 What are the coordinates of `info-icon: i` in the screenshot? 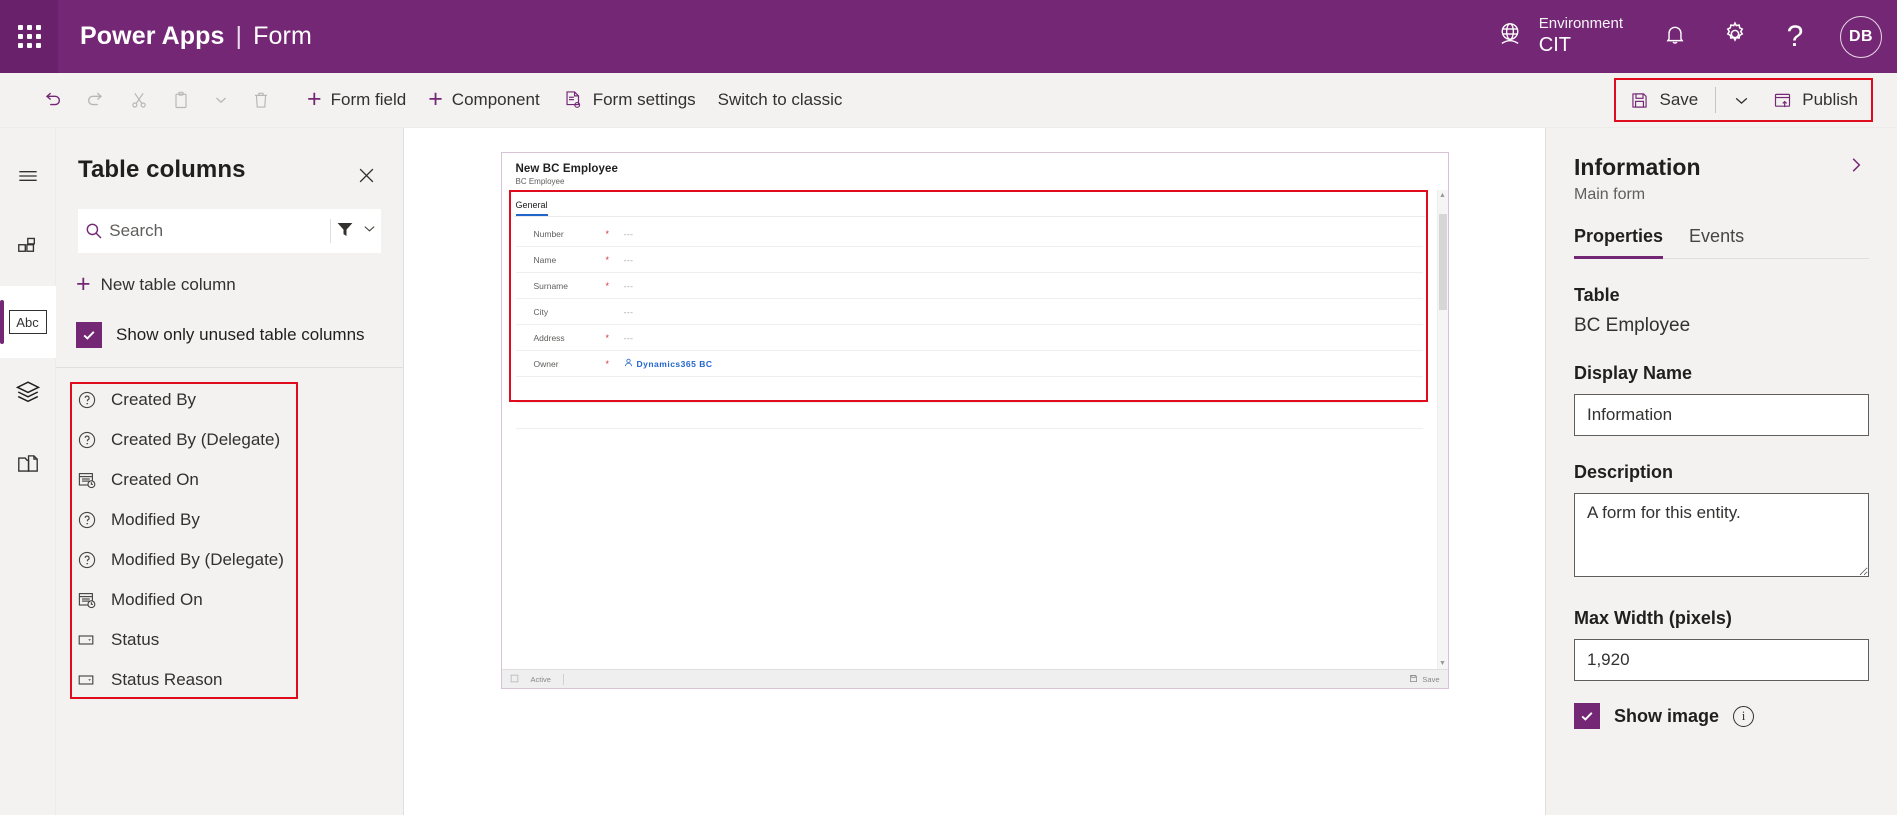 It's located at (1744, 716).